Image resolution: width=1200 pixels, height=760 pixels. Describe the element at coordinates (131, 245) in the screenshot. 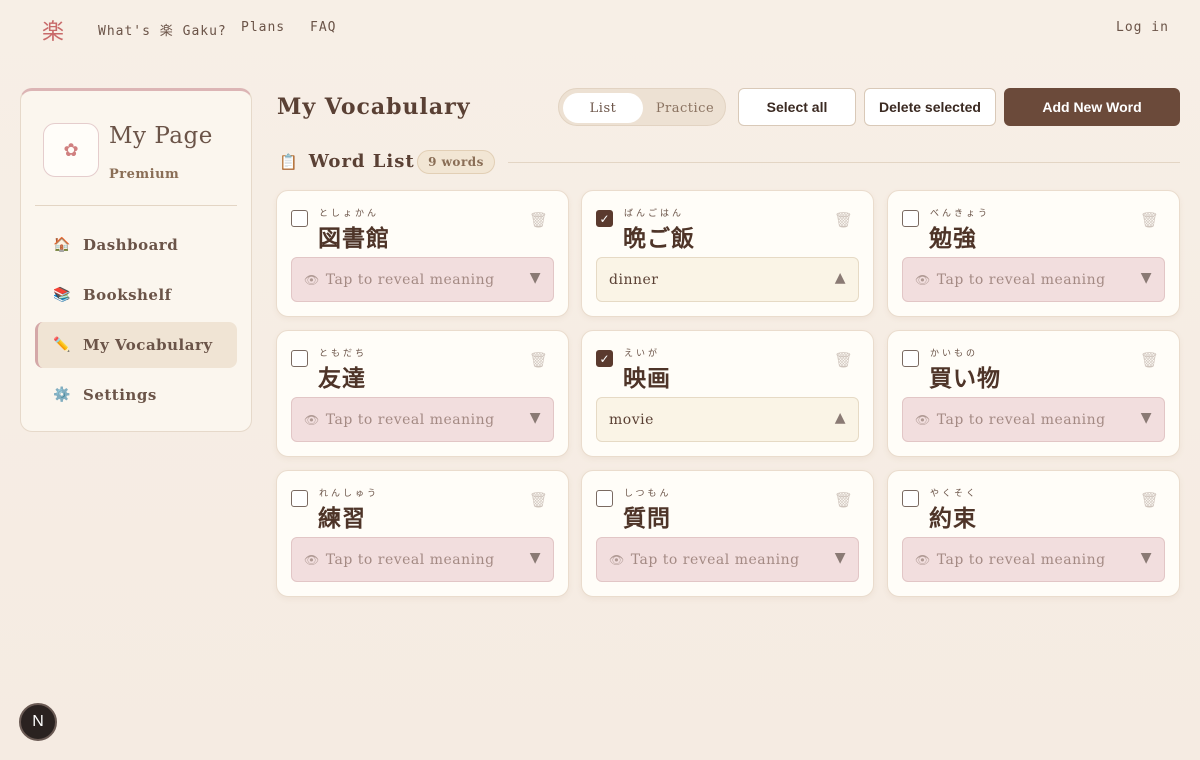

I see `sidebar-item-label: Dashboard` at that location.